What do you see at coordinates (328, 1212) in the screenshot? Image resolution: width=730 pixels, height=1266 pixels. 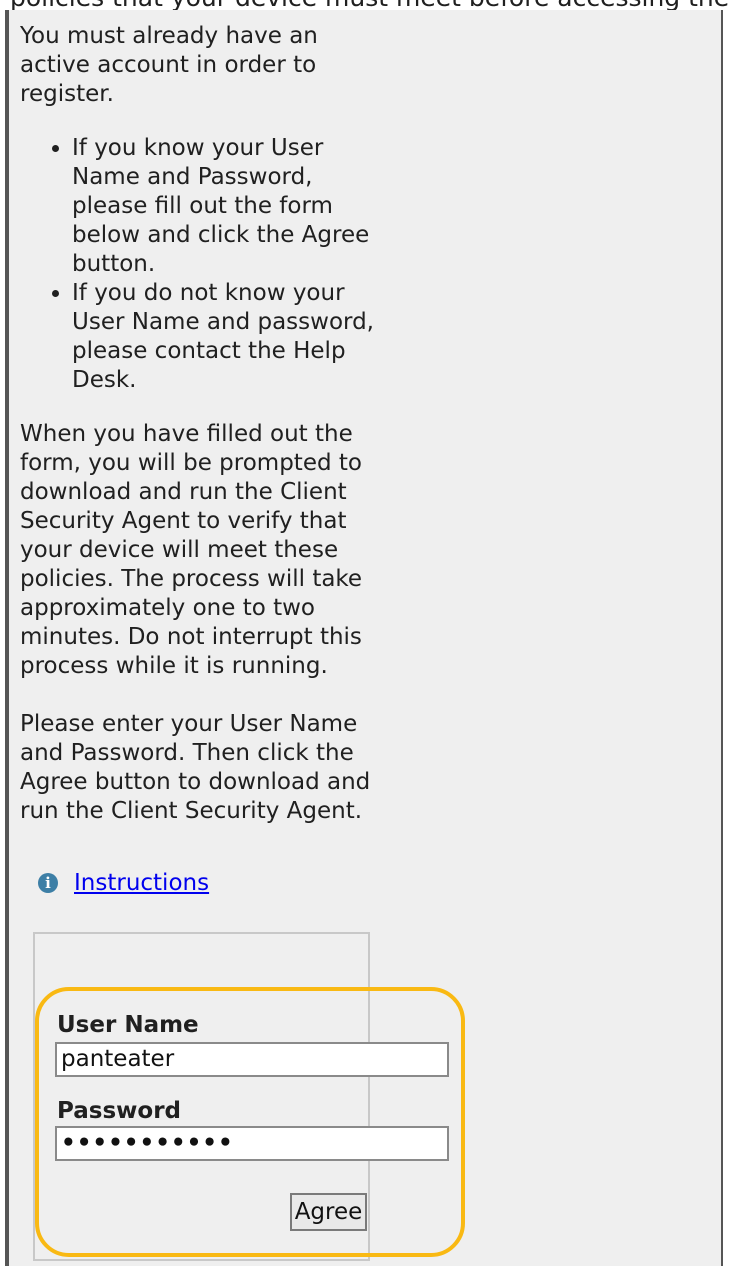 I see `agree-button: Agree` at bounding box center [328, 1212].